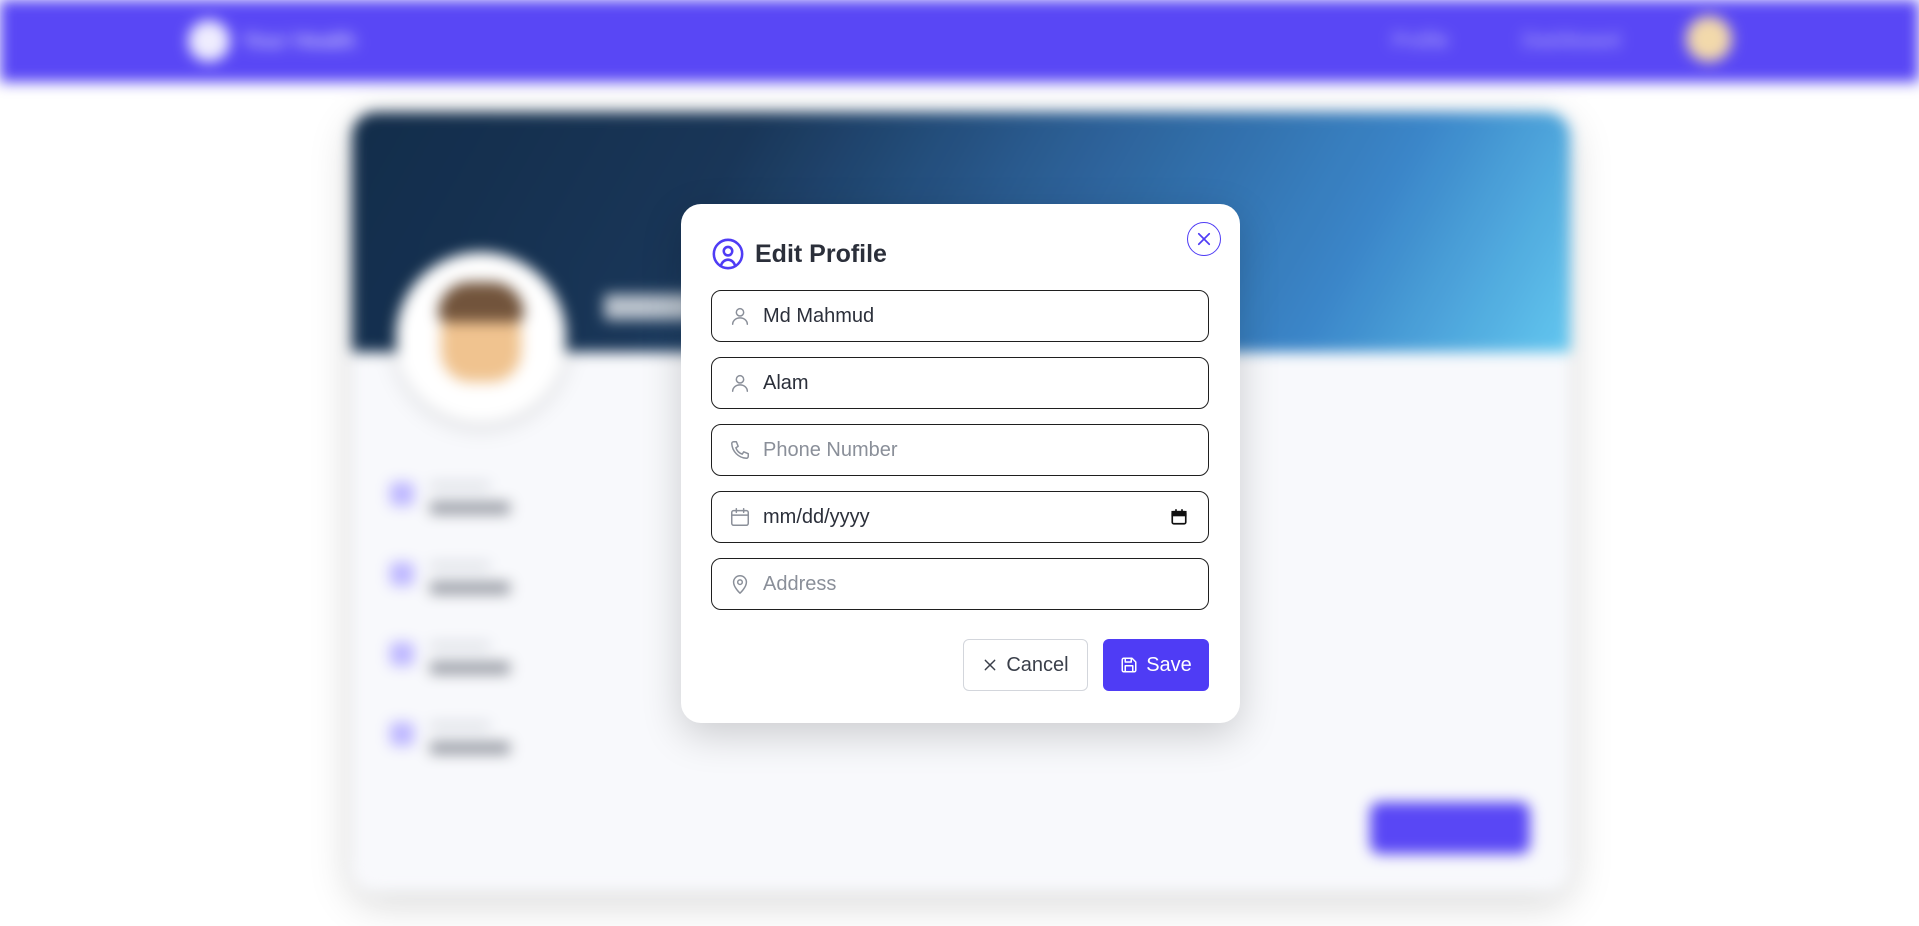 The height and width of the screenshot is (926, 1919). Describe the element at coordinates (990, 665) in the screenshot. I see `x-icon` at that location.